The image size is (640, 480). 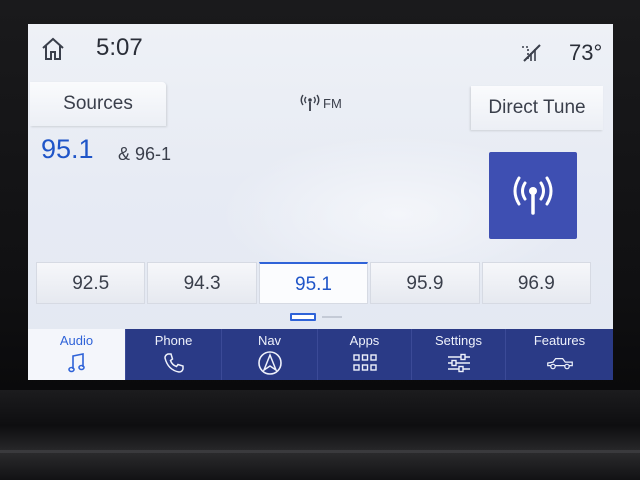 I want to click on no-signal-icon, so click(x=531, y=53).